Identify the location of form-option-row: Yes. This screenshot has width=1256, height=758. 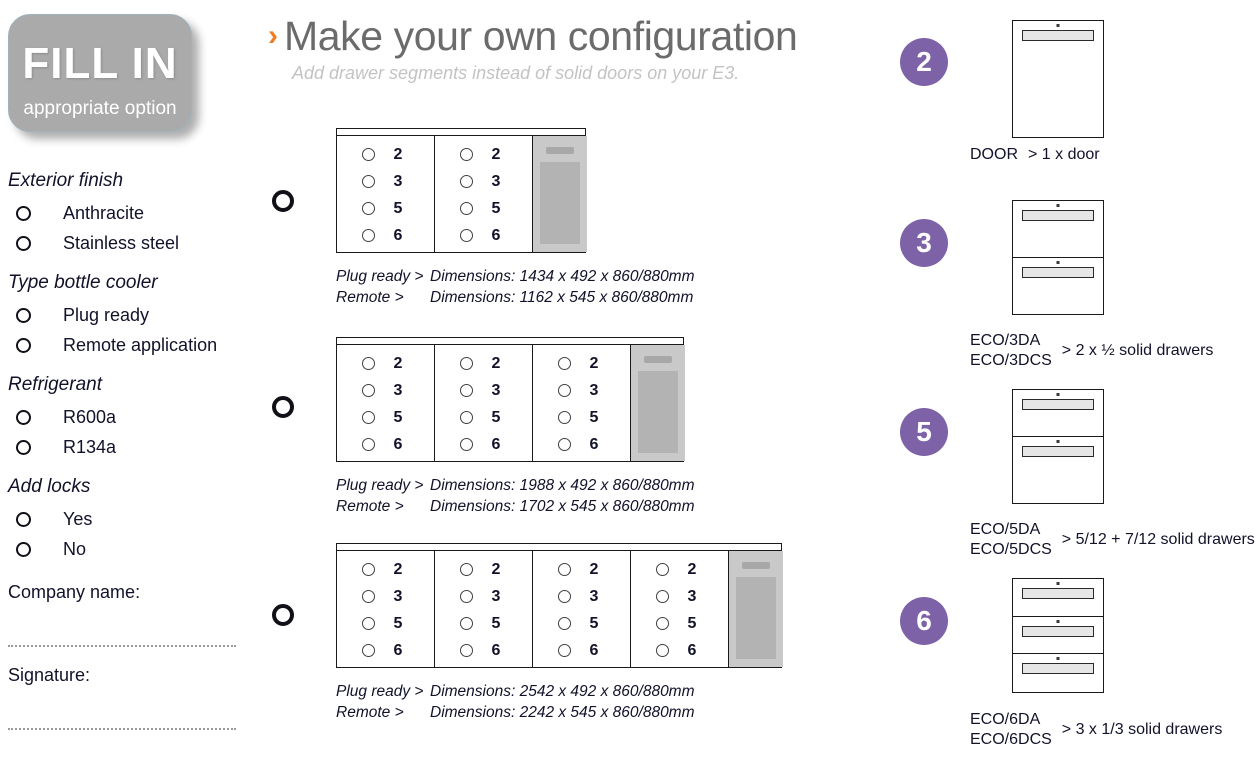
(133, 519).